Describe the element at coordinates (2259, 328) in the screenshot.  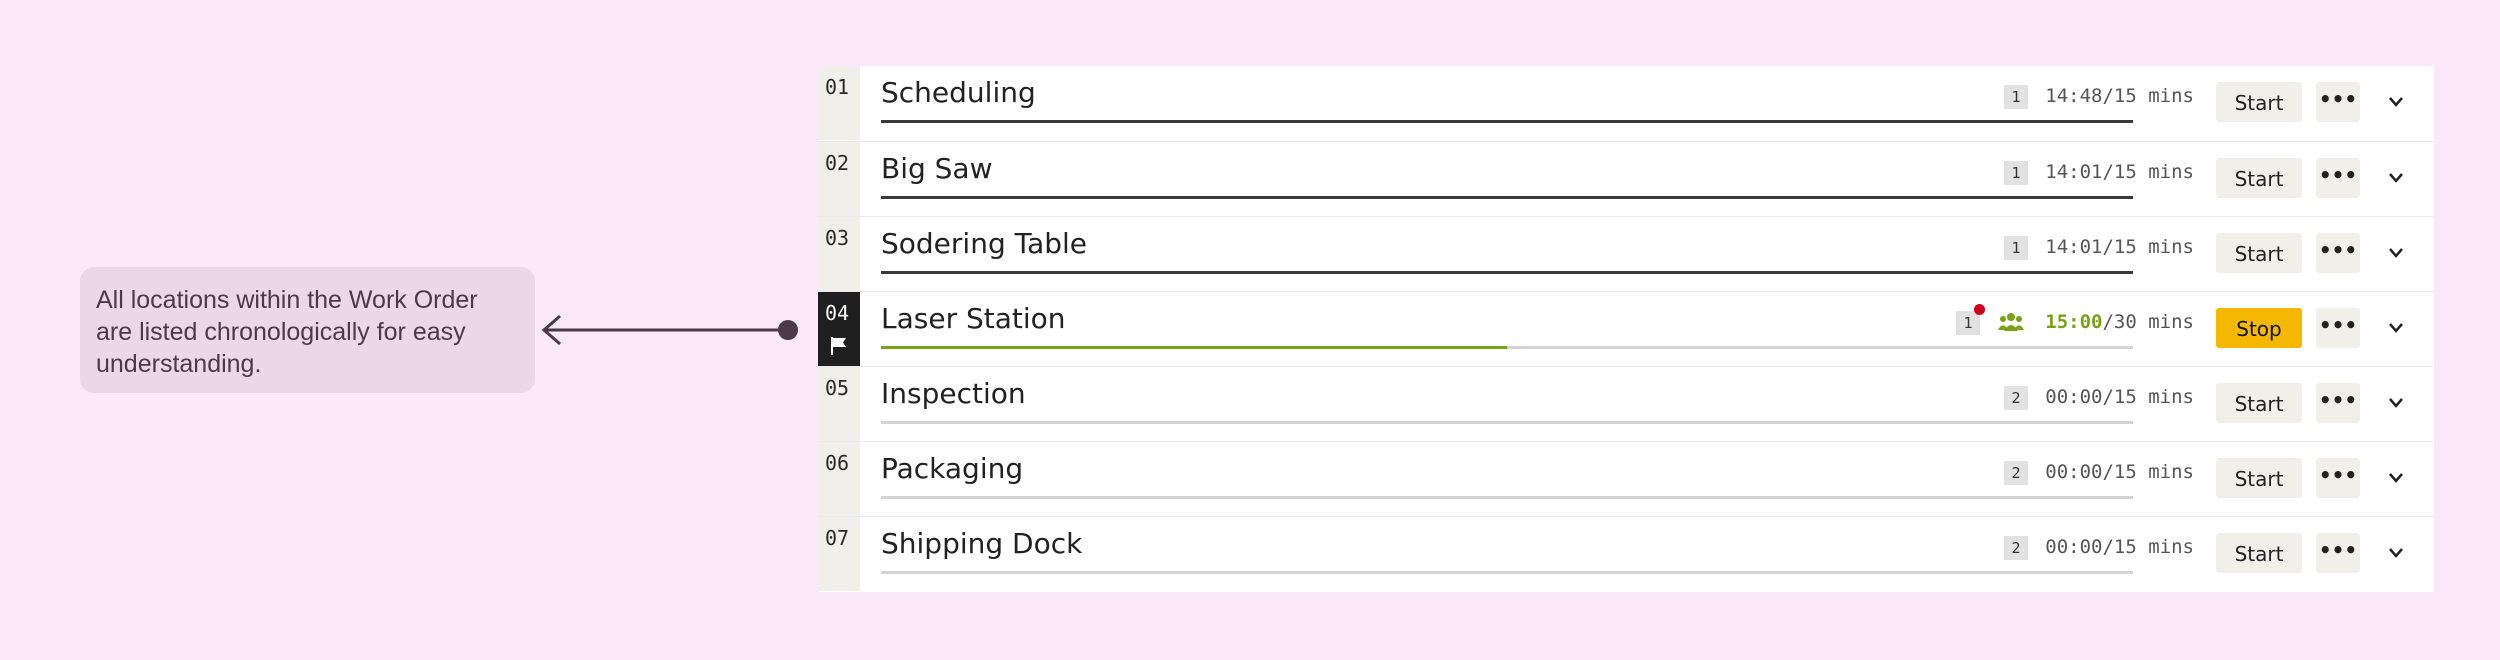
I see `stop-button: Stop` at that location.